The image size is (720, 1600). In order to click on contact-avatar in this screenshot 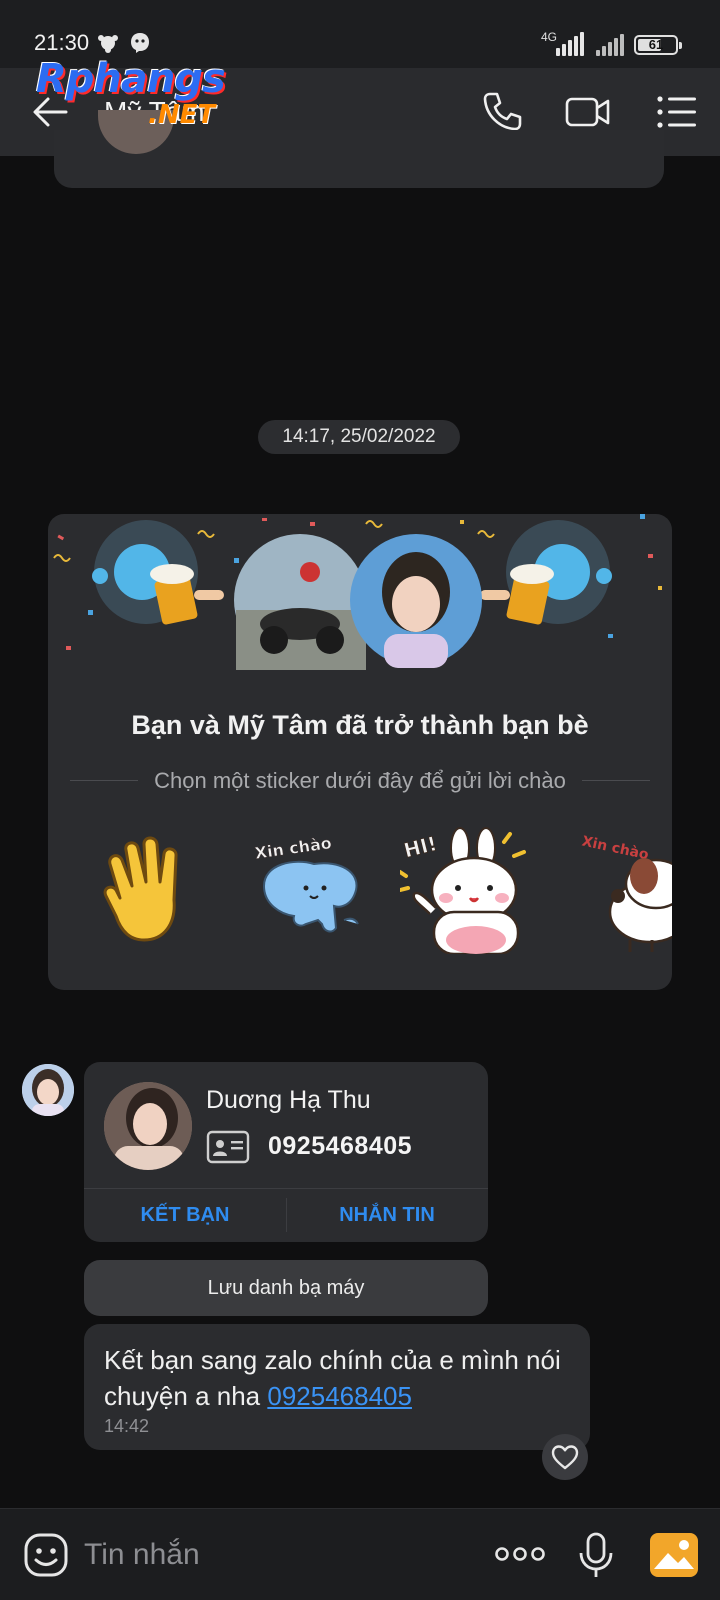, I will do `click(148, 1126)`.